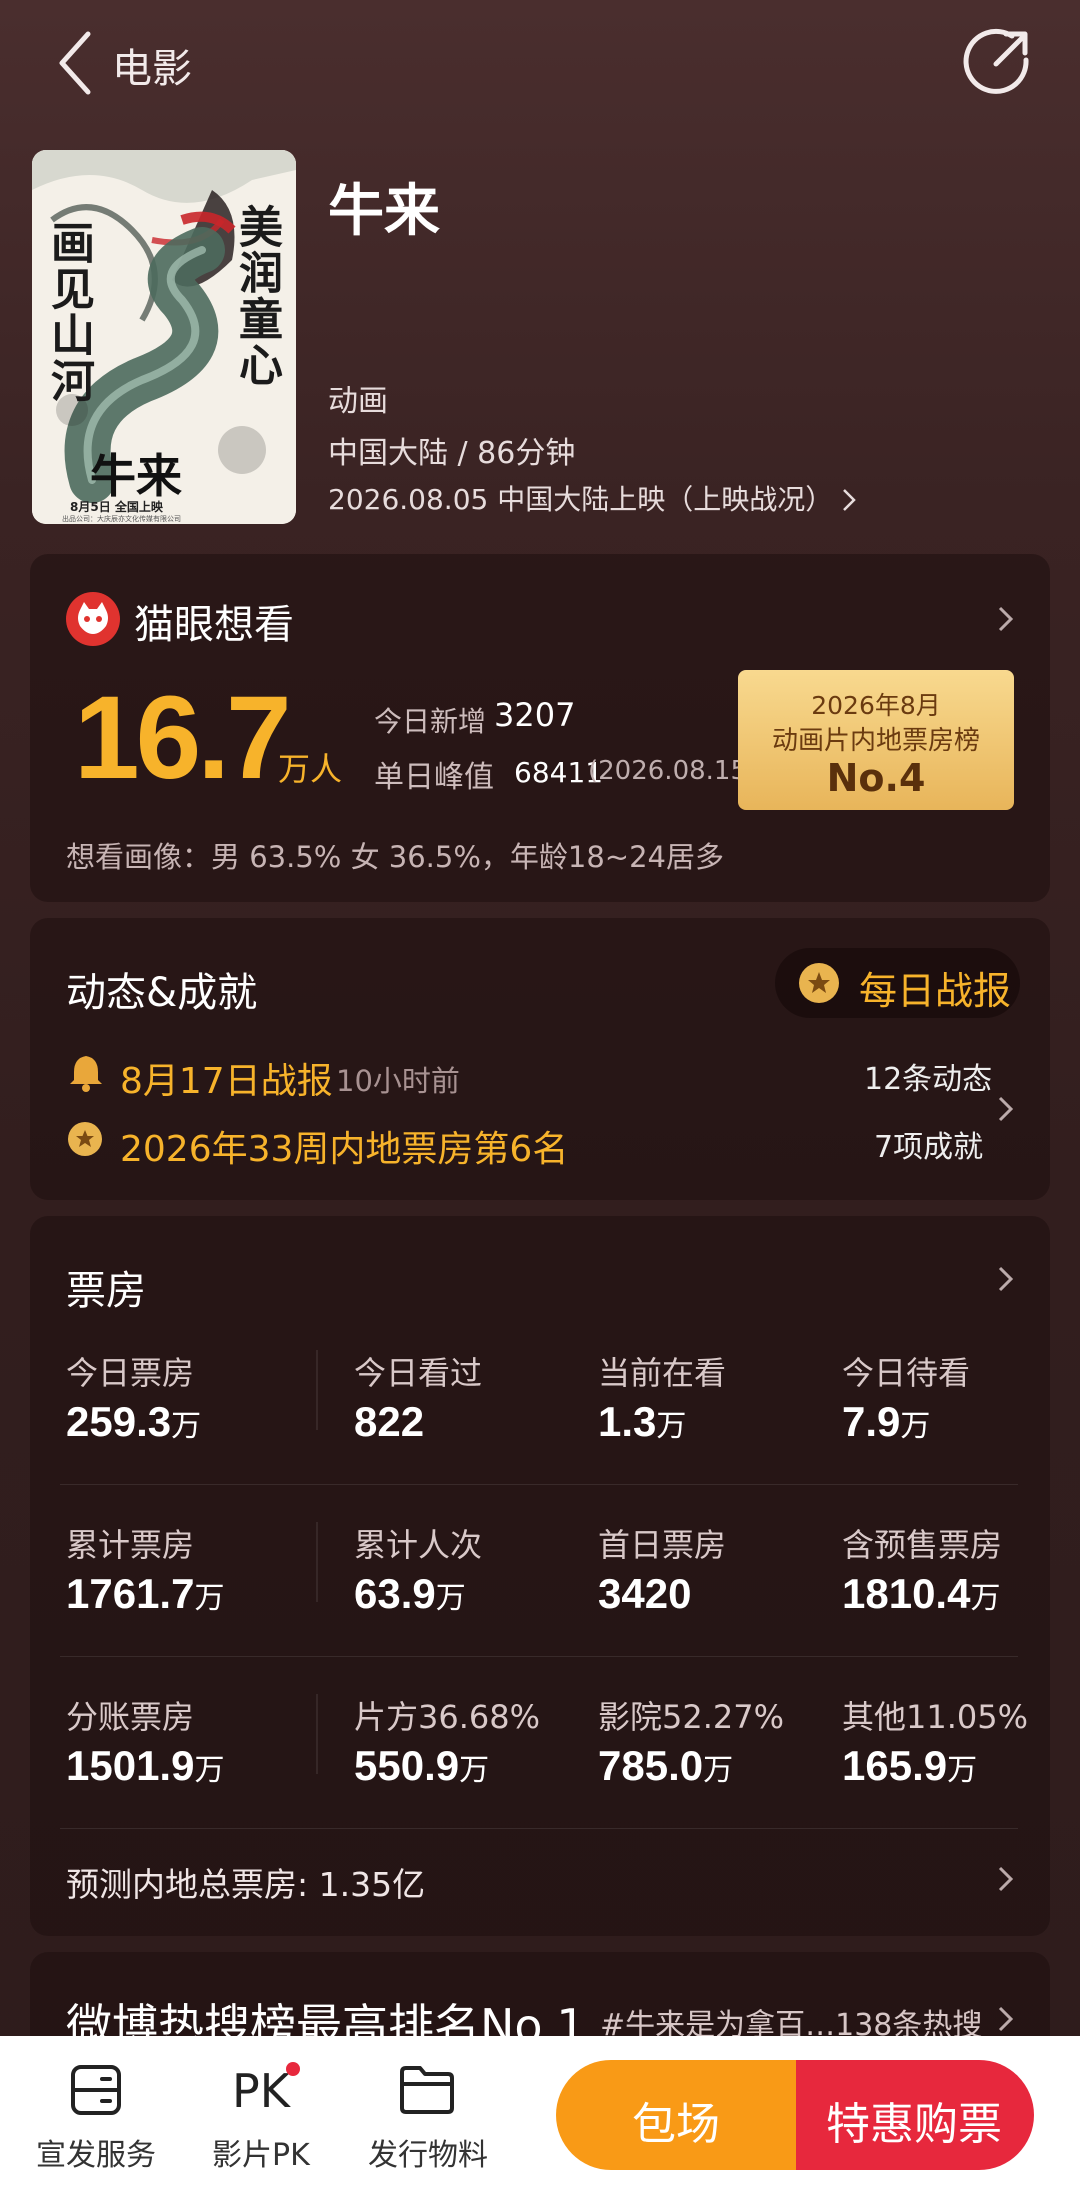  What do you see at coordinates (886, 1421) in the screenshot?
I see `stat-value: 7.9万` at bounding box center [886, 1421].